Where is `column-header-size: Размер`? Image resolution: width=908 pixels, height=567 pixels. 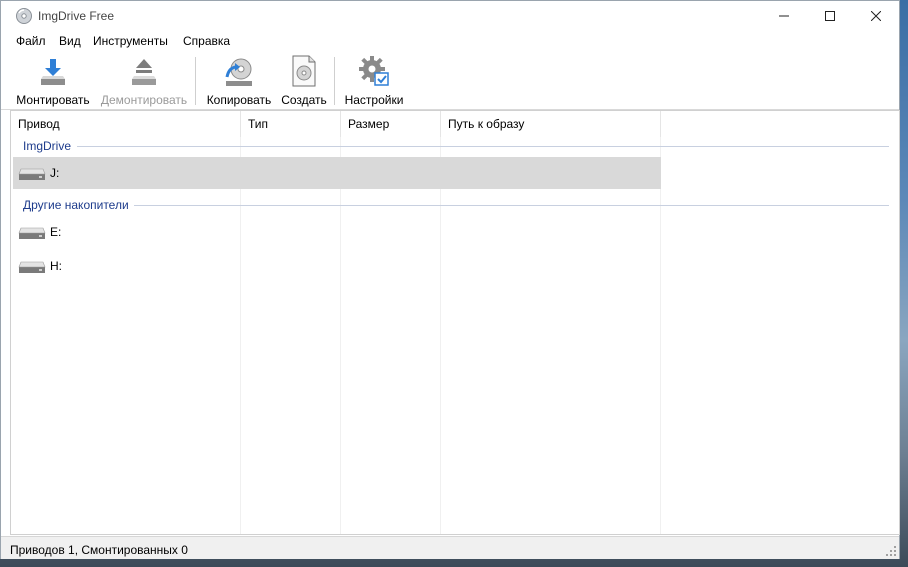 column-header-size: Размер is located at coordinates (391, 124).